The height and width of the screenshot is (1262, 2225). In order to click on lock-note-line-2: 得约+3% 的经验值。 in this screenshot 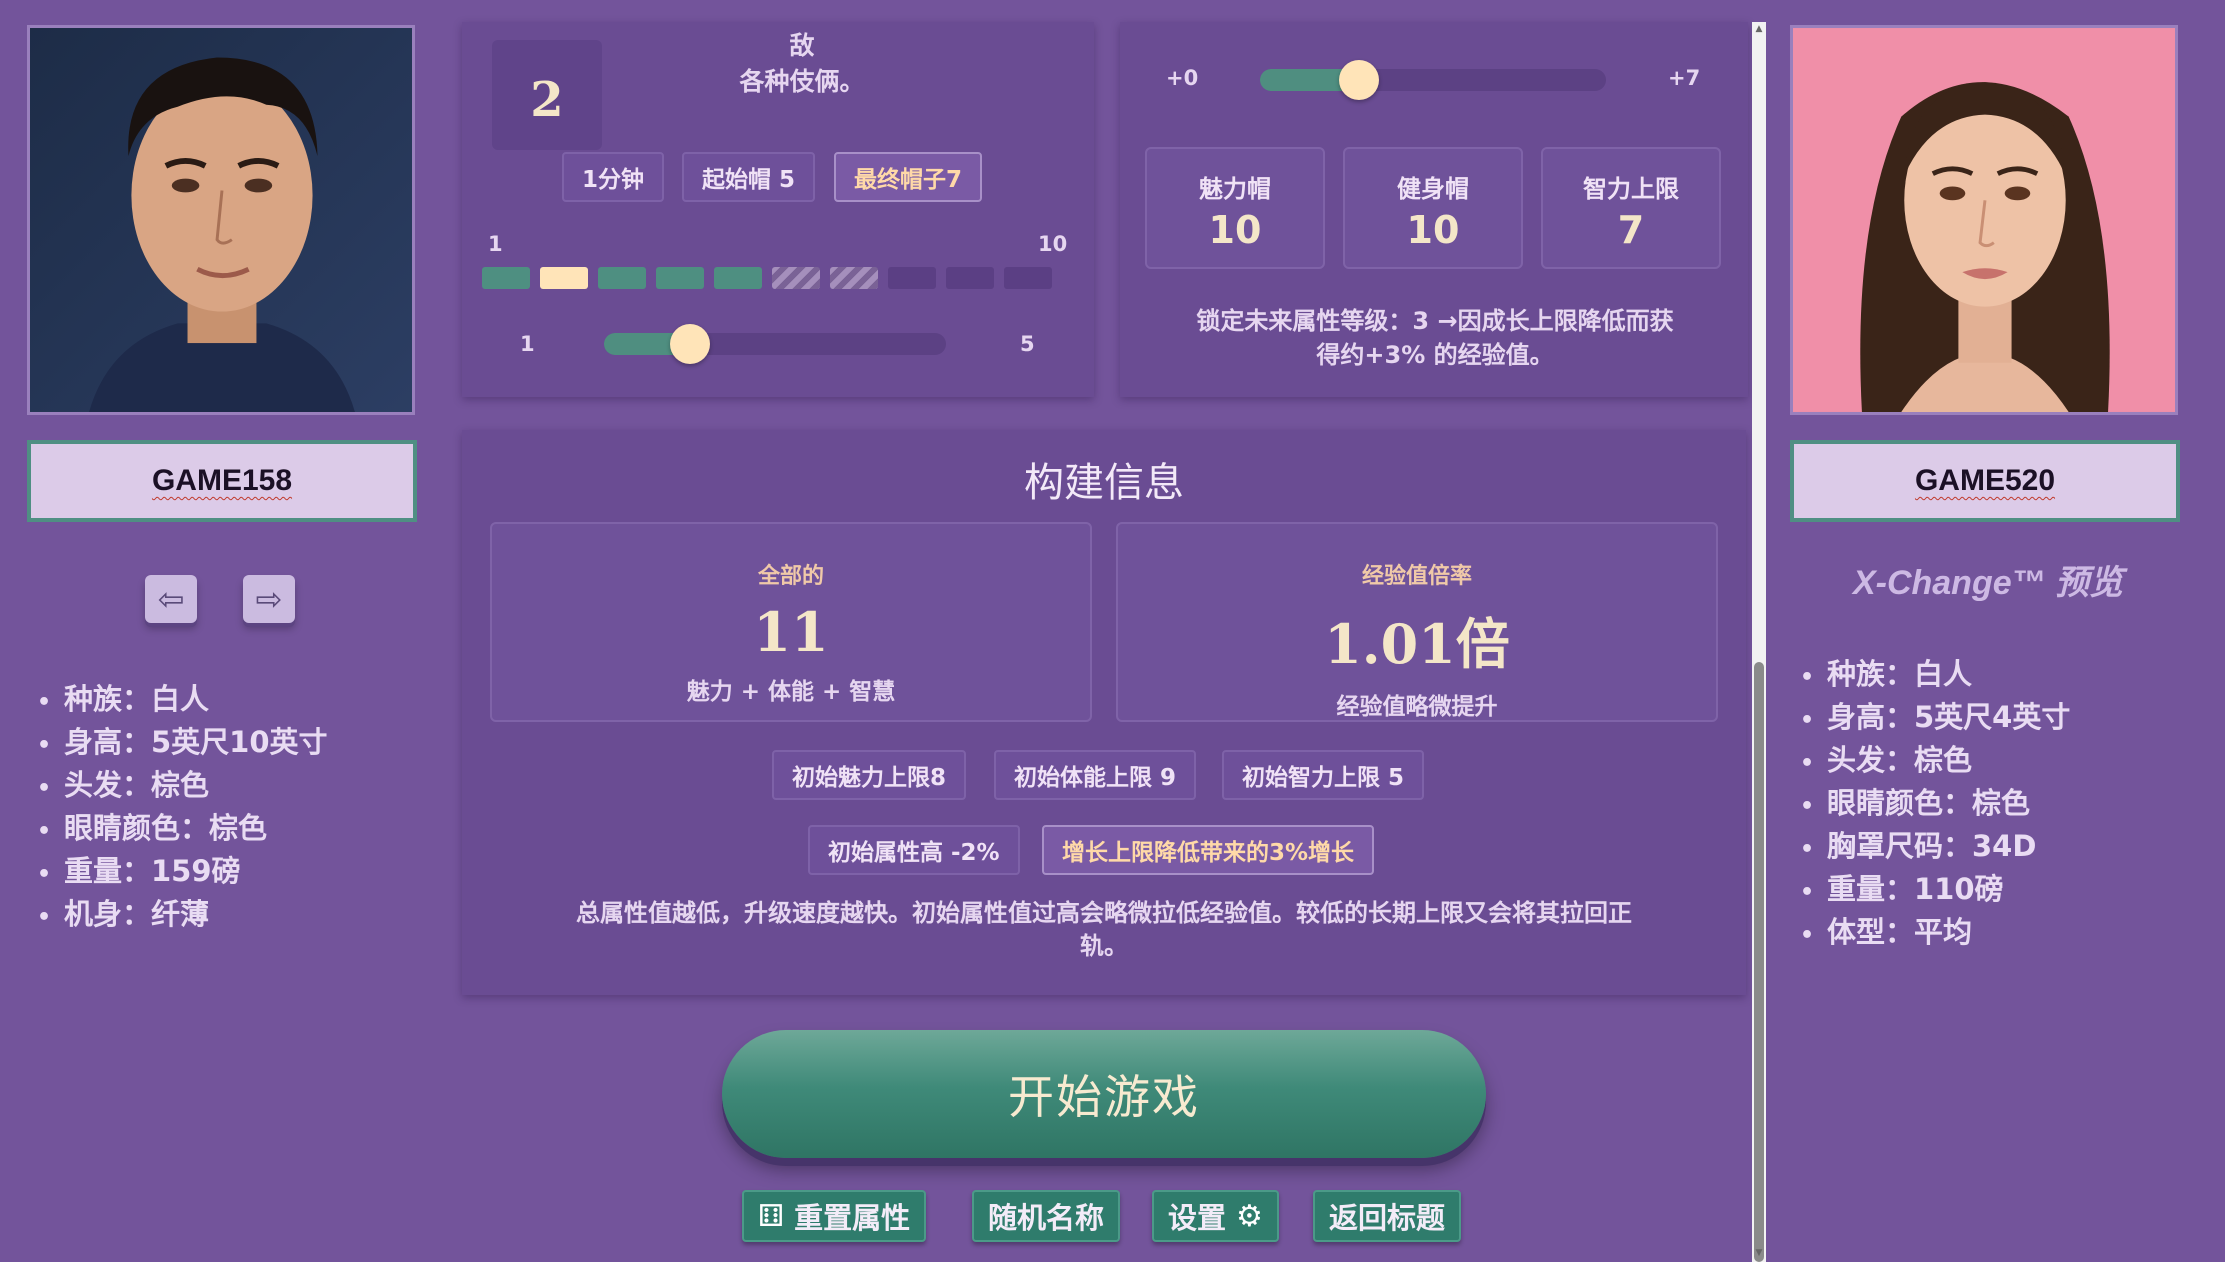, I will do `click(1435, 355)`.